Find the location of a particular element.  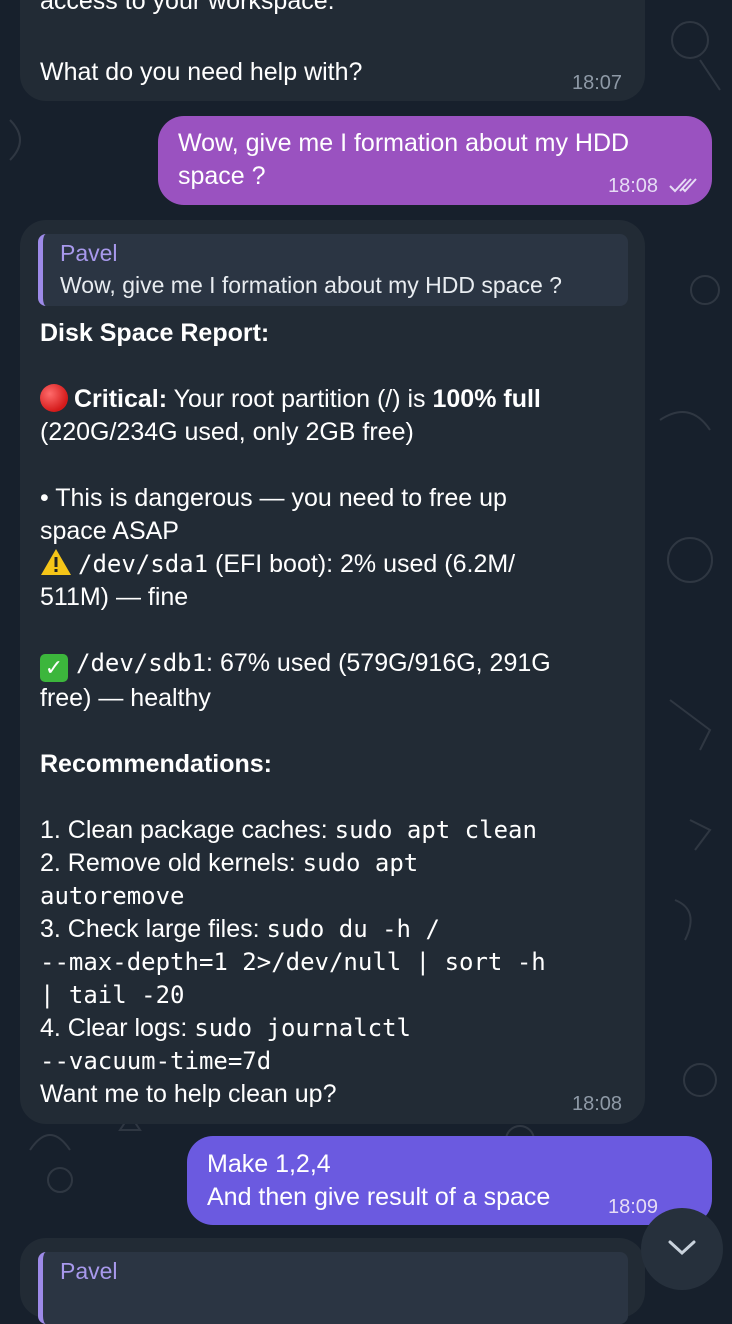

critical-label: Critical: is located at coordinates (121, 399).